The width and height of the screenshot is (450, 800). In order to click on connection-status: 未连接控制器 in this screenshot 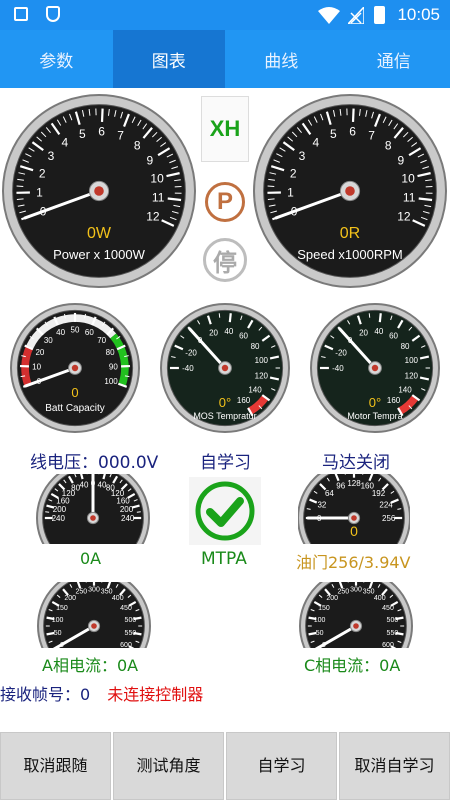, I will do `click(155, 694)`.